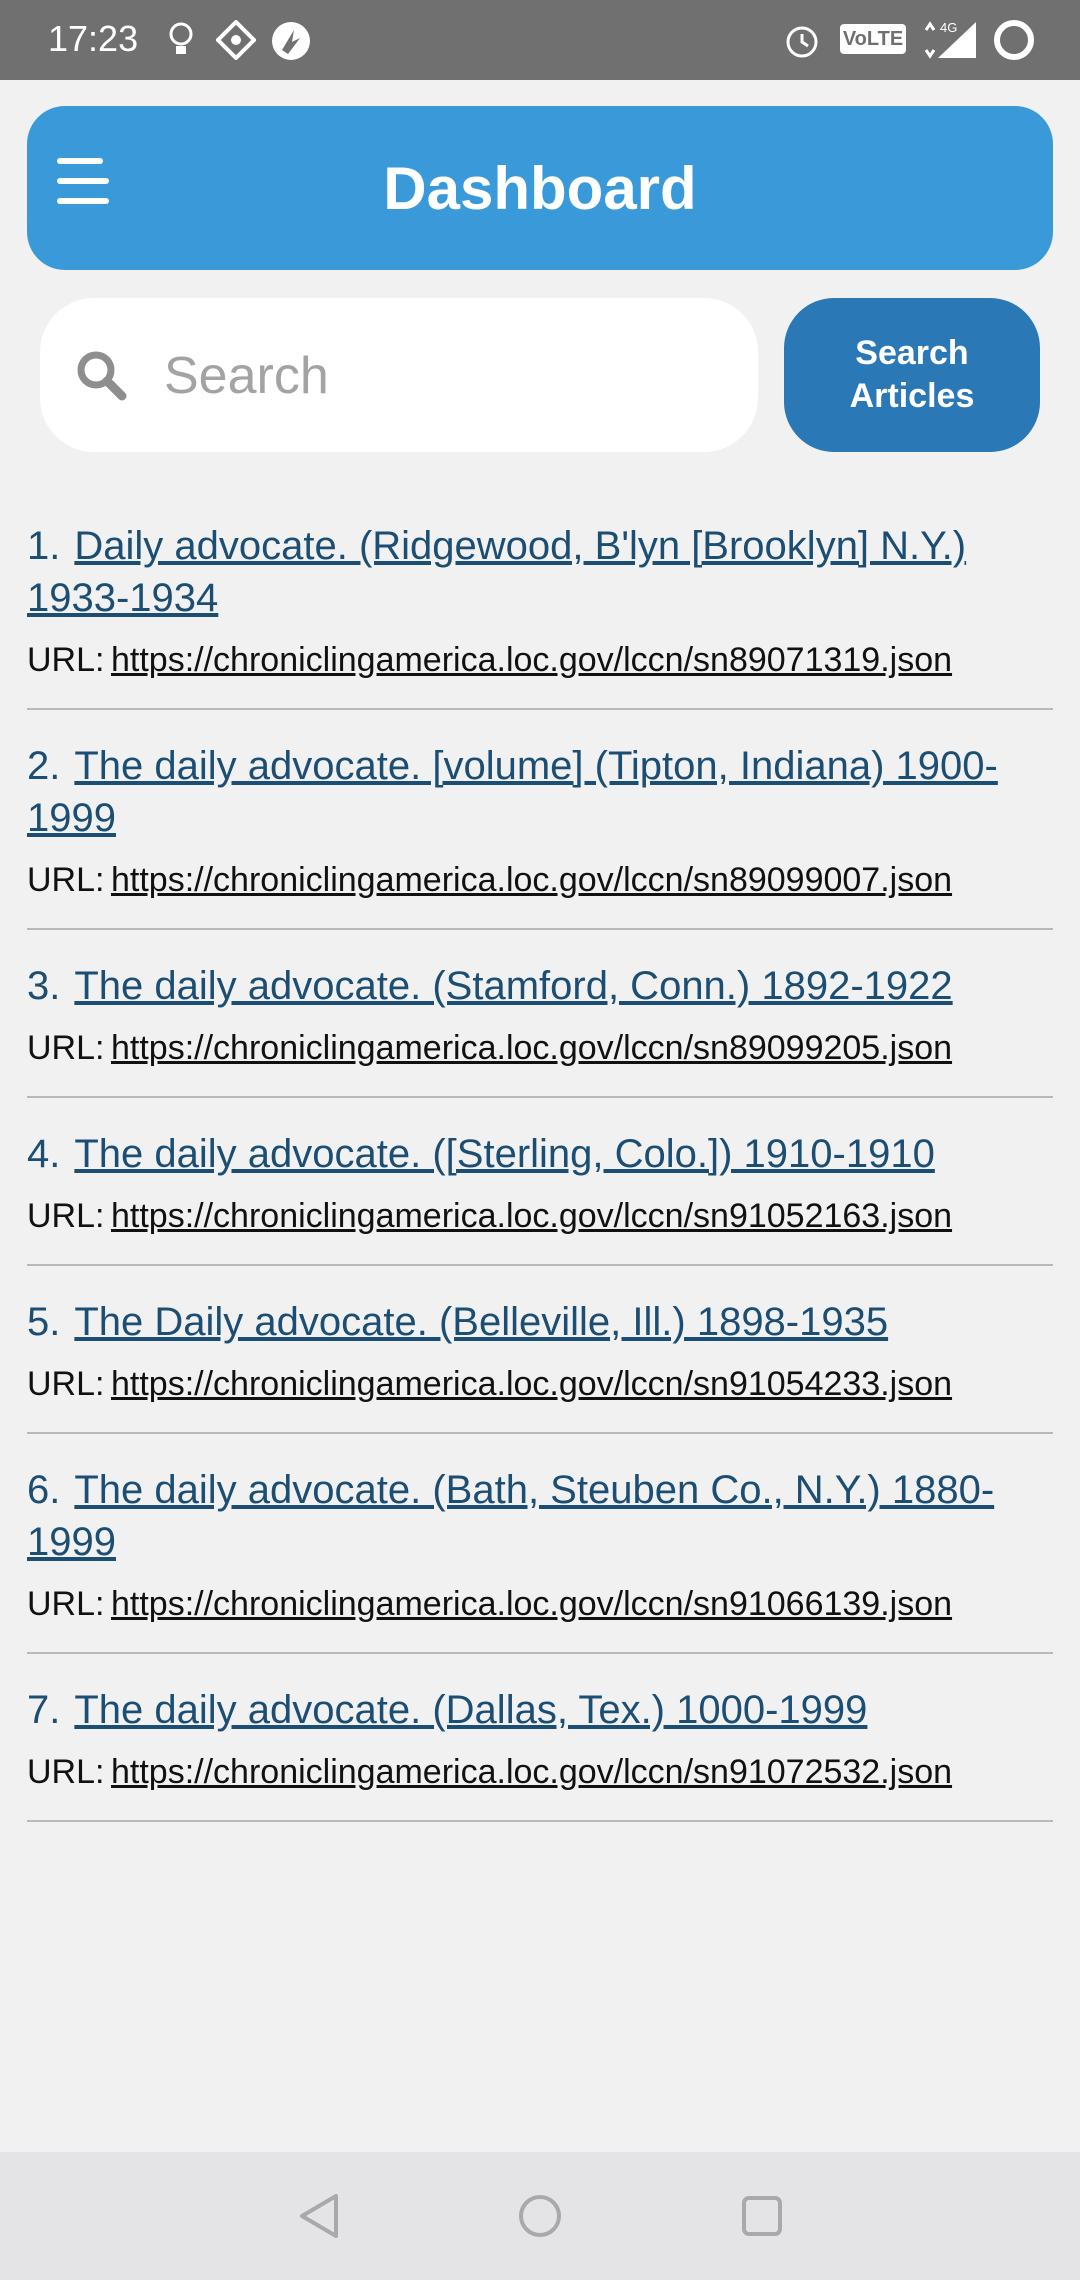 This screenshot has height=2280, width=1080. I want to click on result-number: 5., so click(44, 1322).